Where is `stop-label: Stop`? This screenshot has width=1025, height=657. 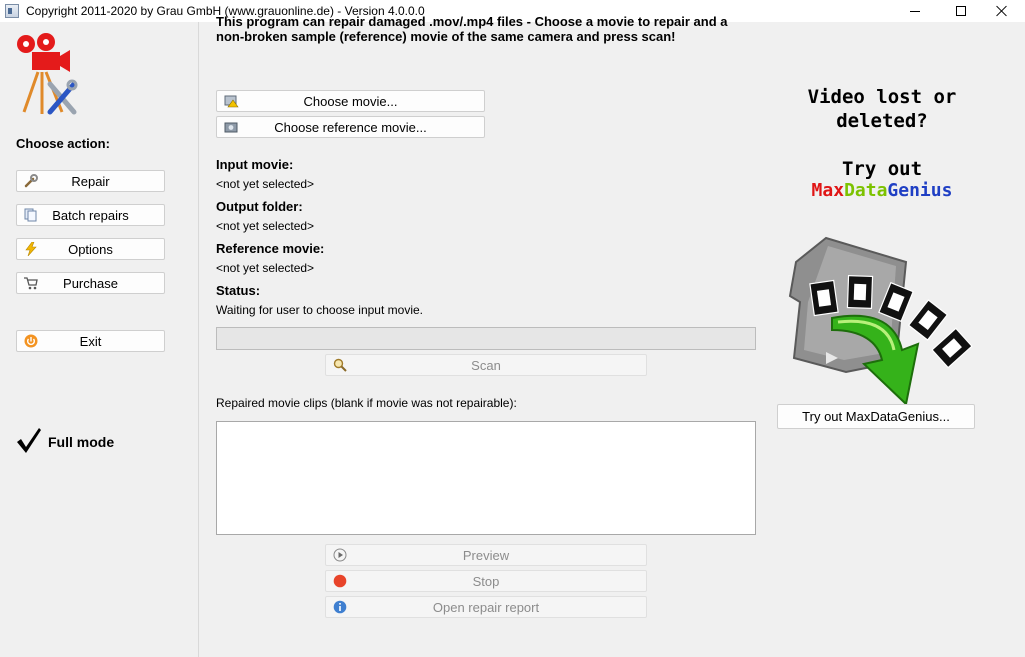 stop-label: Stop is located at coordinates (486, 581).